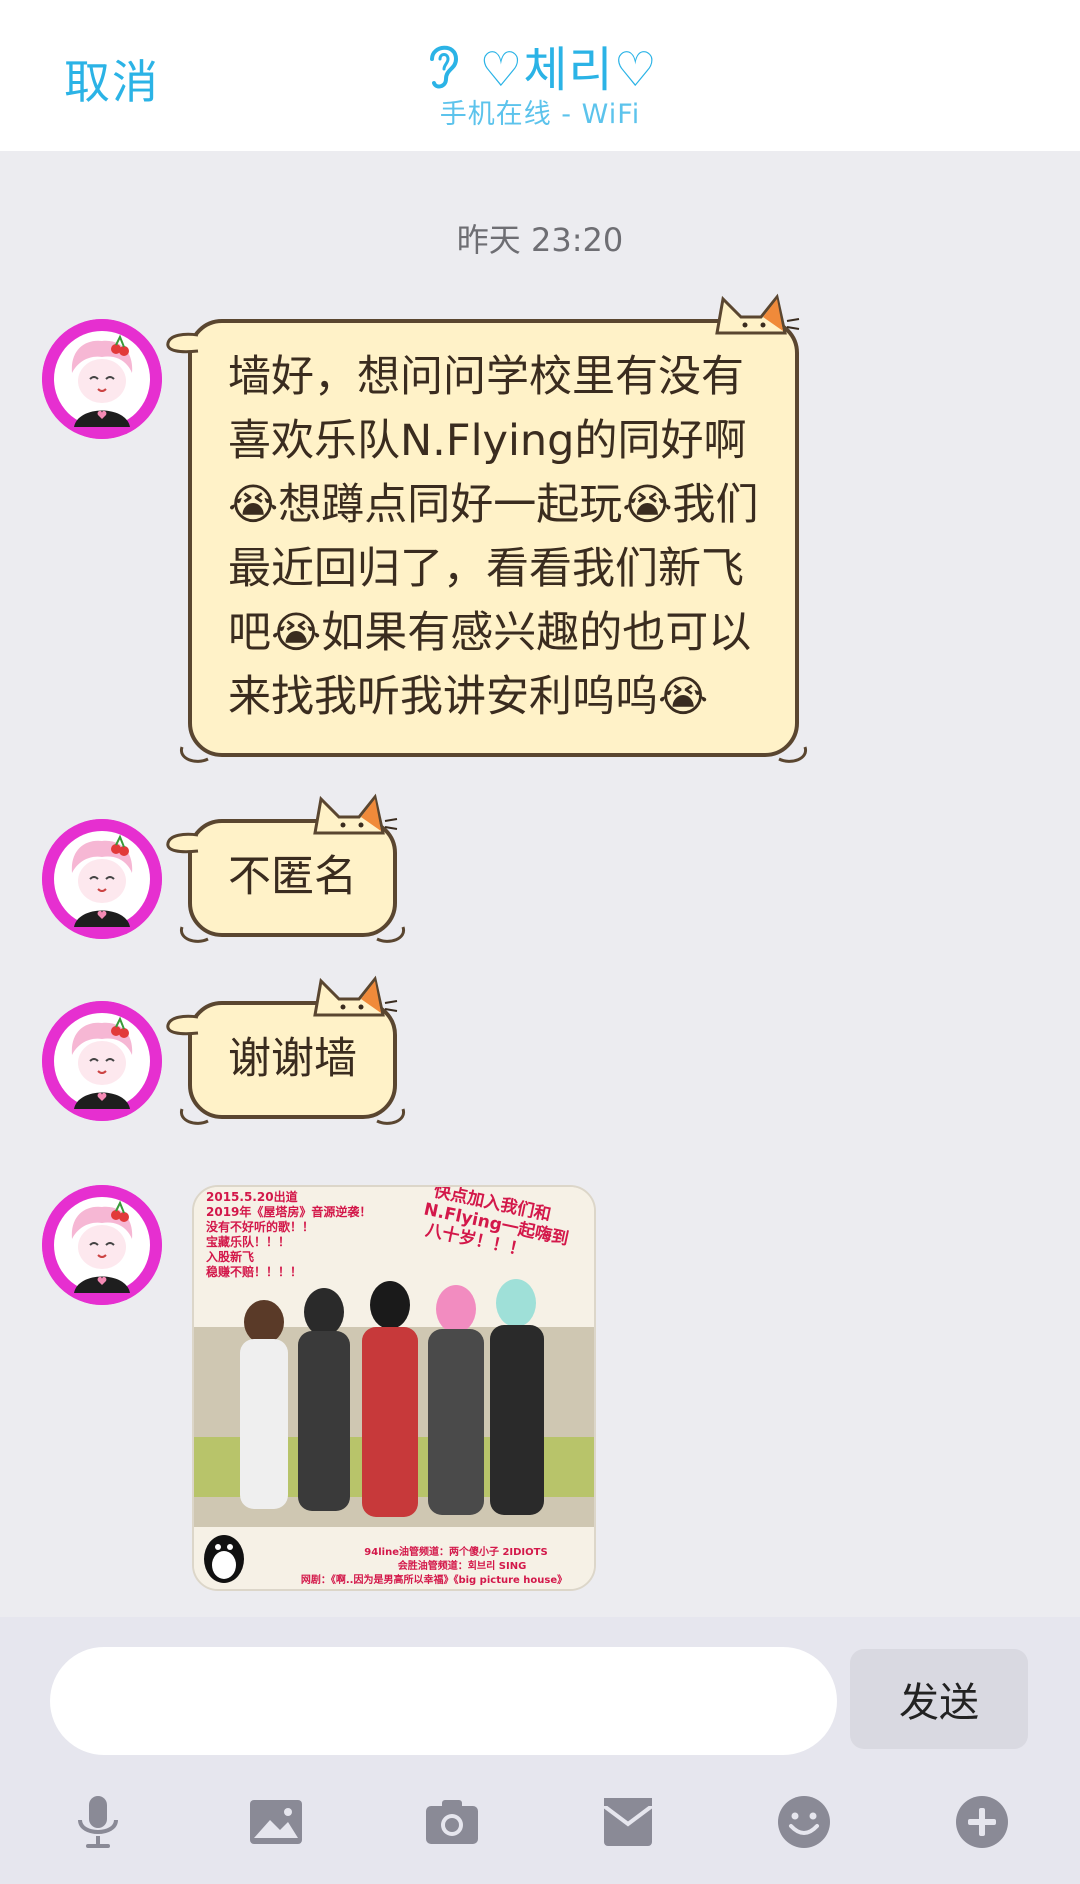 Image resolution: width=1080 pixels, height=1884 pixels. I want to click on input-bar: 发送, so click(540, 1750).